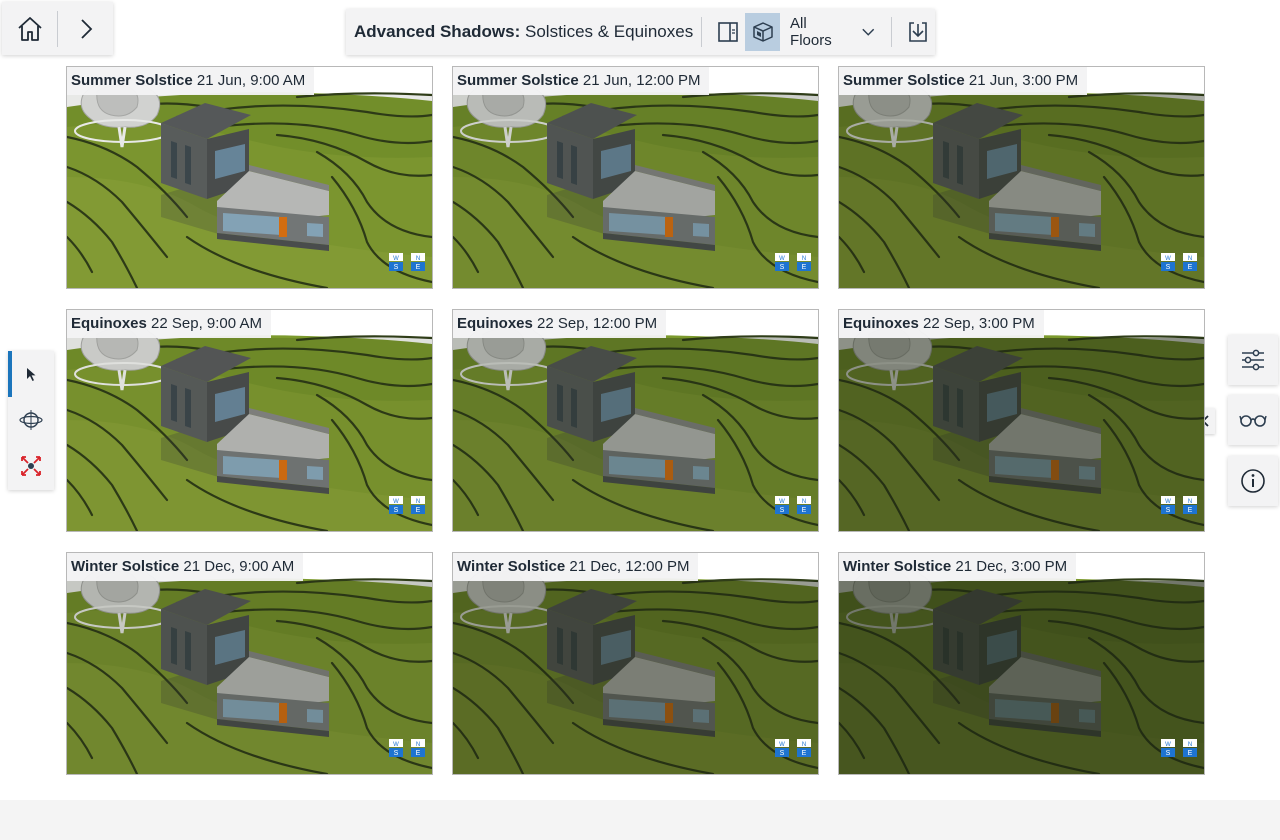 This screenshot has width=1280, height=840. I want to click on shadow-tile-equinox-3pm: W S N E Equinoxes 22 Sep, 3:00 PM, so click(1021, 420).